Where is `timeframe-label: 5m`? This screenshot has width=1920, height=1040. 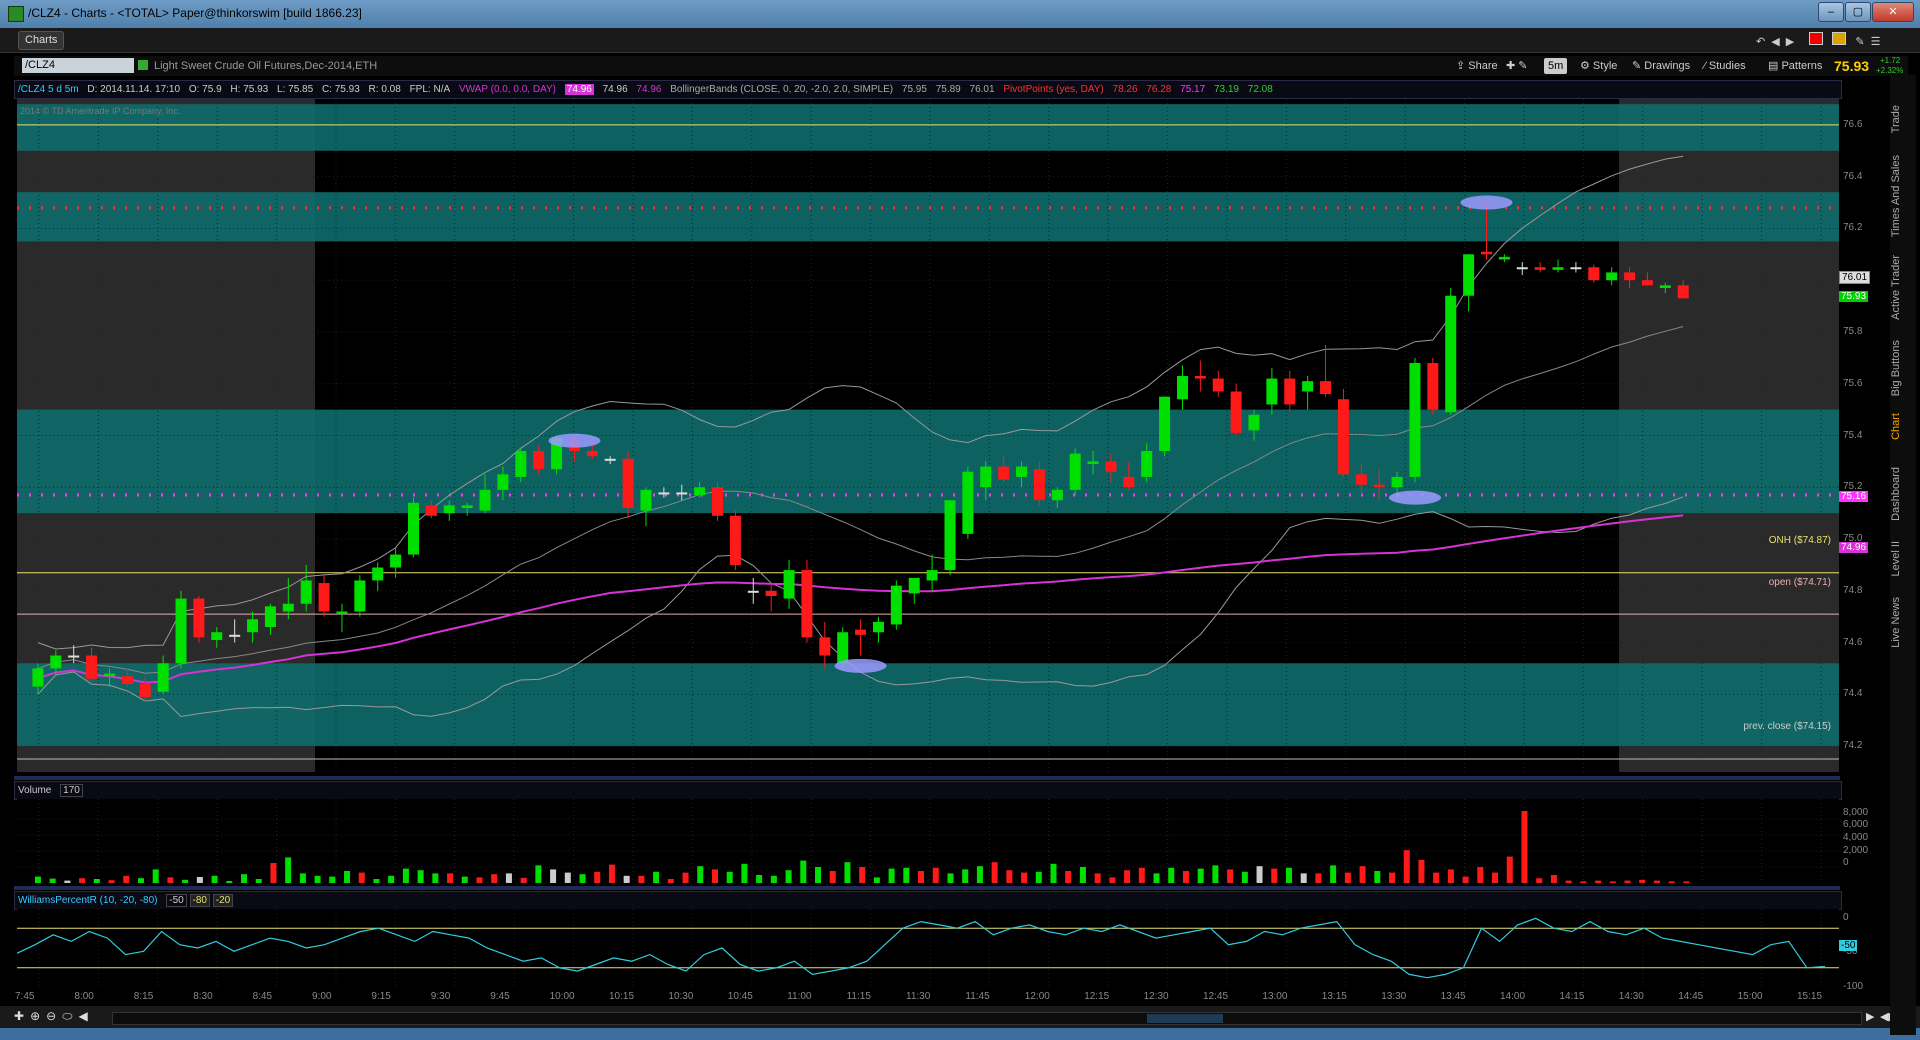
timeframe-label: 5m is located at coordinates (1556, 66).